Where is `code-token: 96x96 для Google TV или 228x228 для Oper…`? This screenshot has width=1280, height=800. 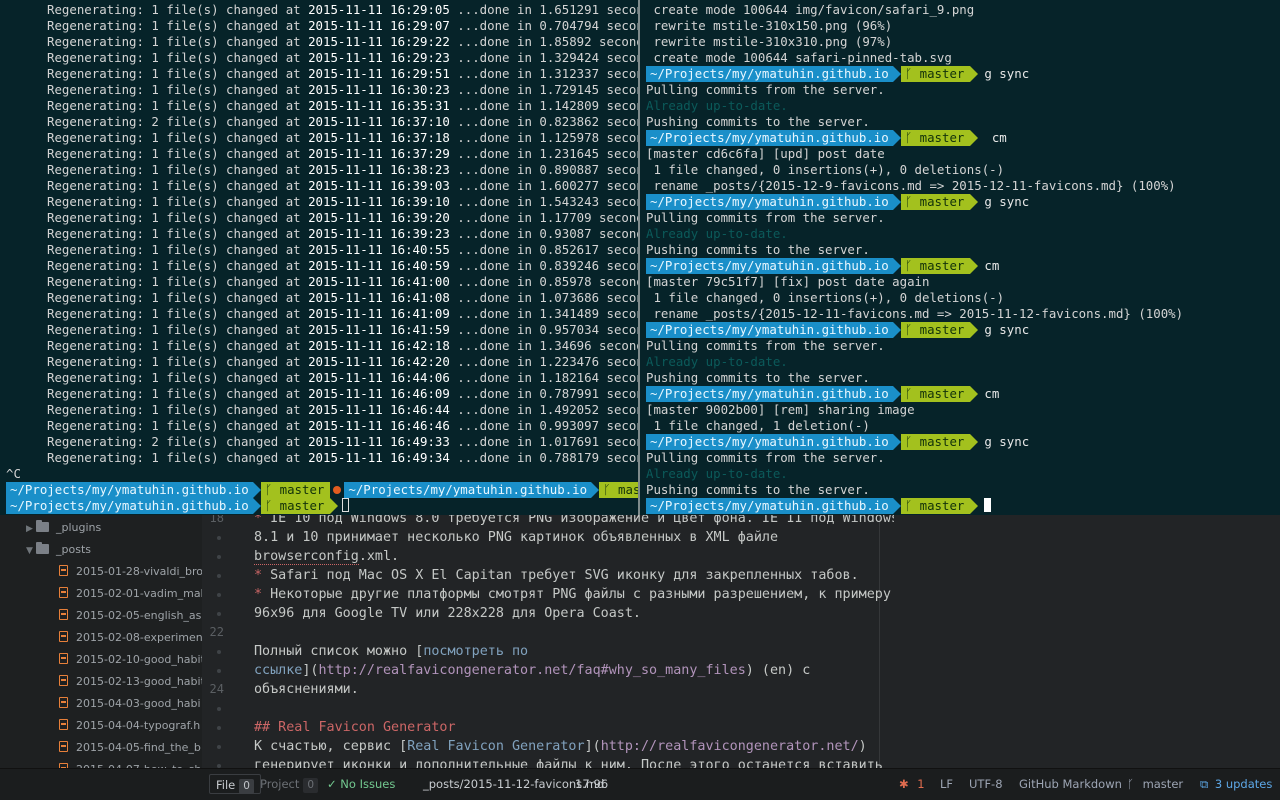
code-token: 96x96 для Google TV или 228x228 для Oper… is located at coordinates (447, 613).